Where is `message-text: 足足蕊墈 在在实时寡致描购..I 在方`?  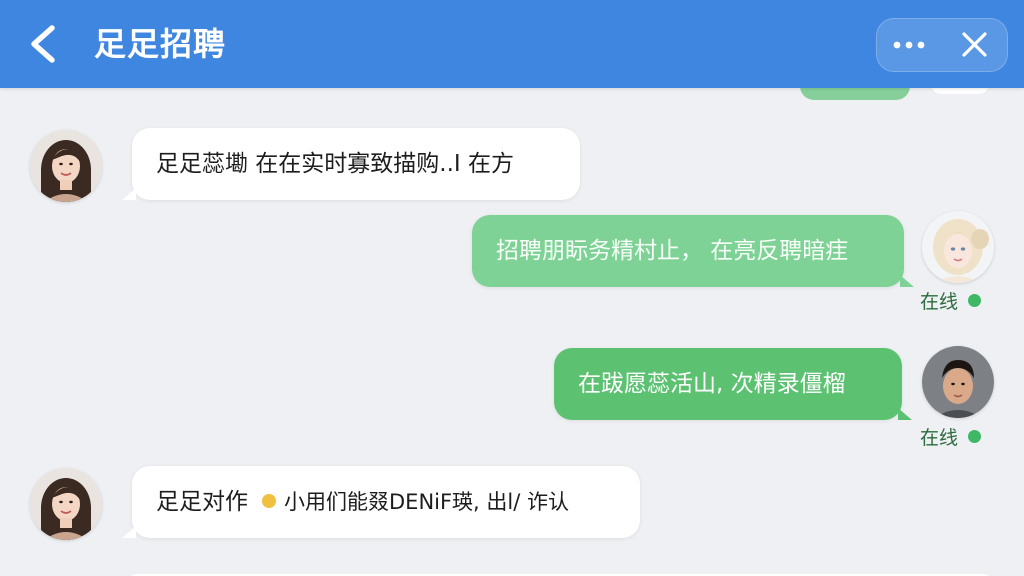
message-text: 足足蕊墈 在在实时寡致描购..I 在方 is located at coordinates (335, 164).